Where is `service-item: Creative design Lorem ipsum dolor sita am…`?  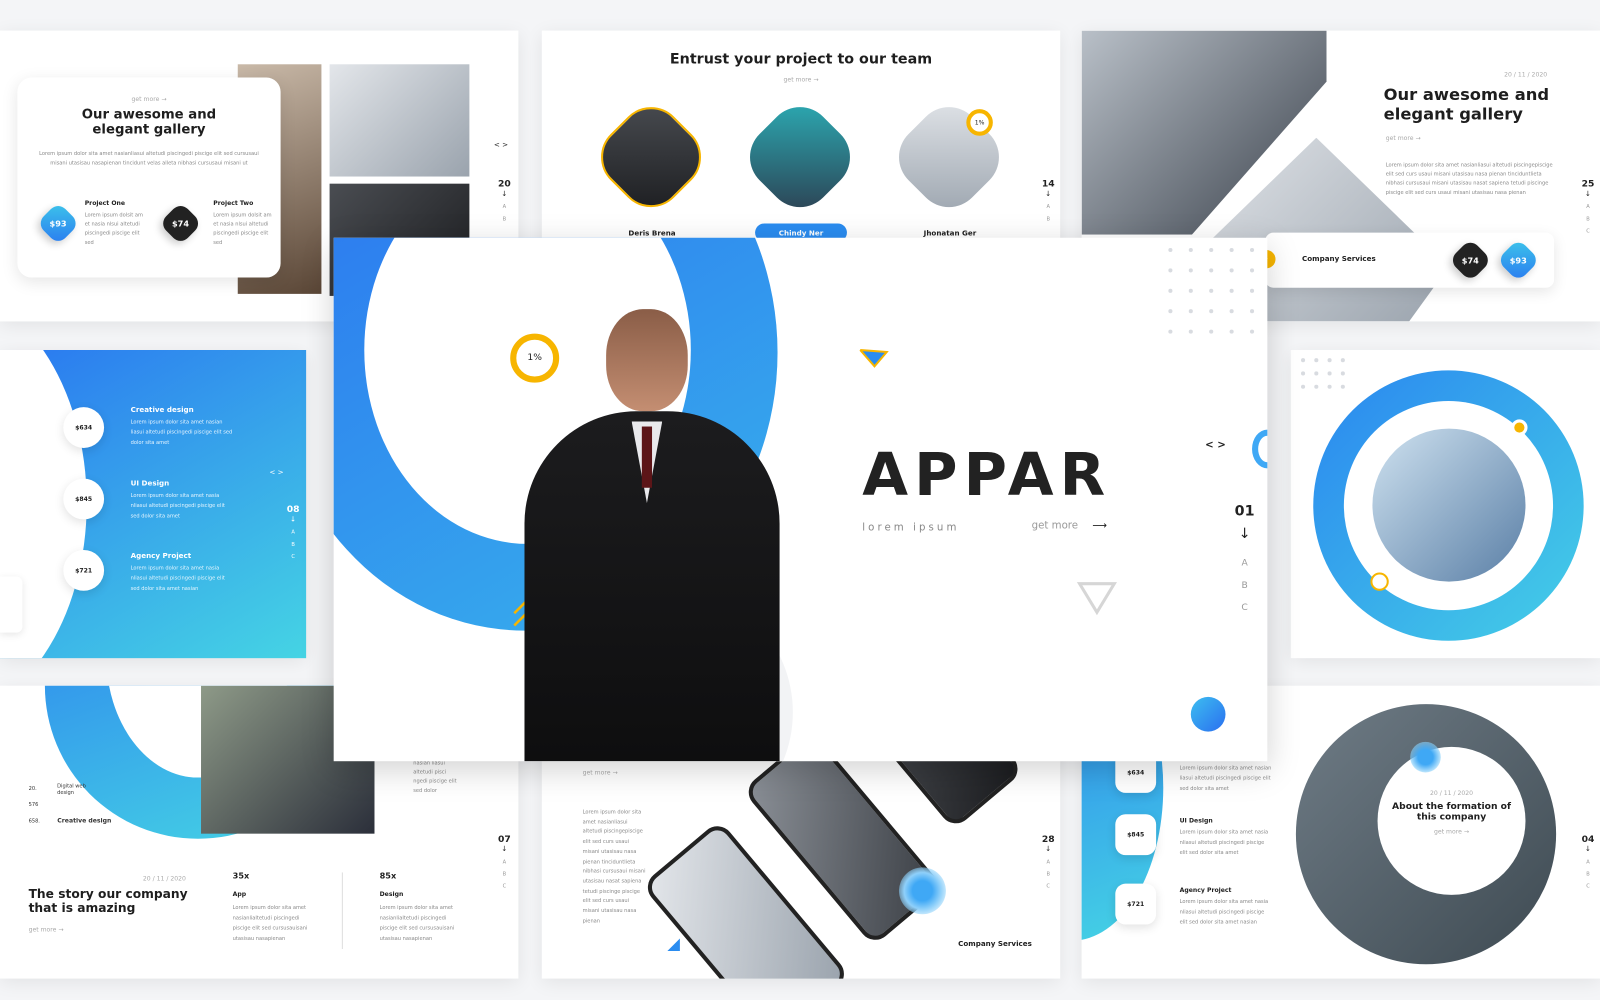
service-item: Creative design Lorem ipsum dolor sita am… is located at coordinates (181, 426).